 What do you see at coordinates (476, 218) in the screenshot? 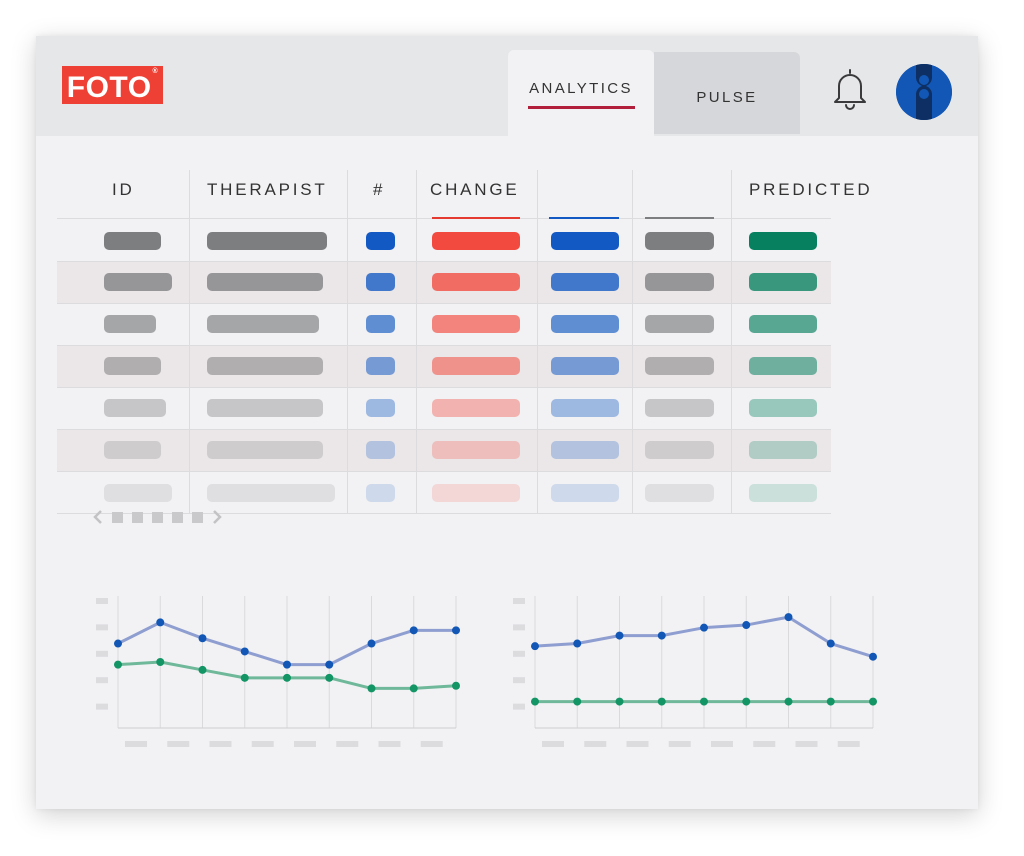
I see `change-column-indicator` at bounding box center [476, 218].